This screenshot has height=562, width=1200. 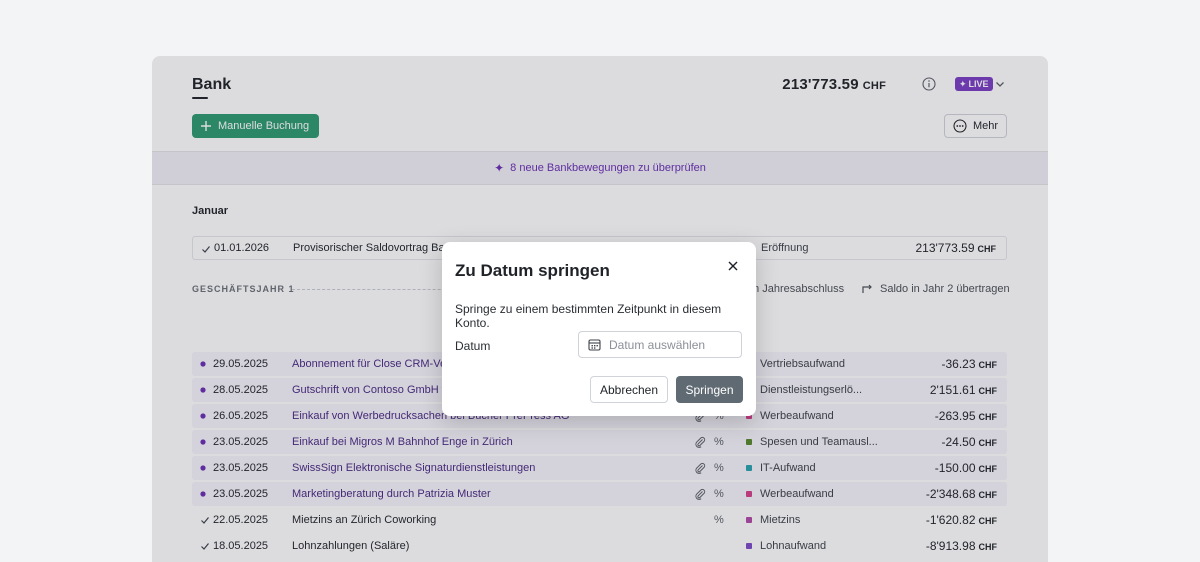 I want to click on date-picker-input: Datum auswählen, so click(x=660, y=344).